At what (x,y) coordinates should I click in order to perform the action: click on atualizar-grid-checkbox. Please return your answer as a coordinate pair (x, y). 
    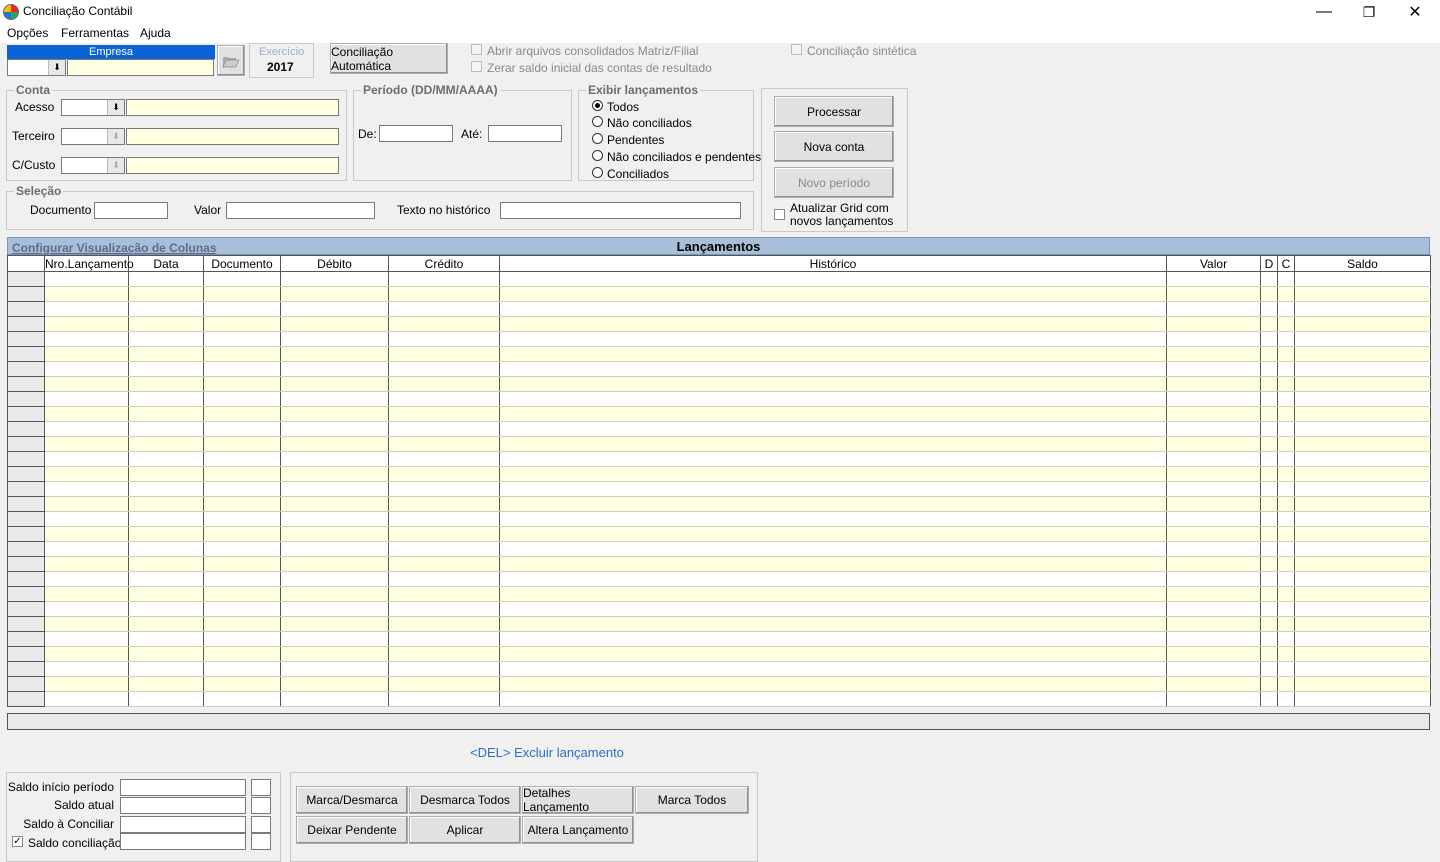
    Looking at the image, I should click on (779, 214).